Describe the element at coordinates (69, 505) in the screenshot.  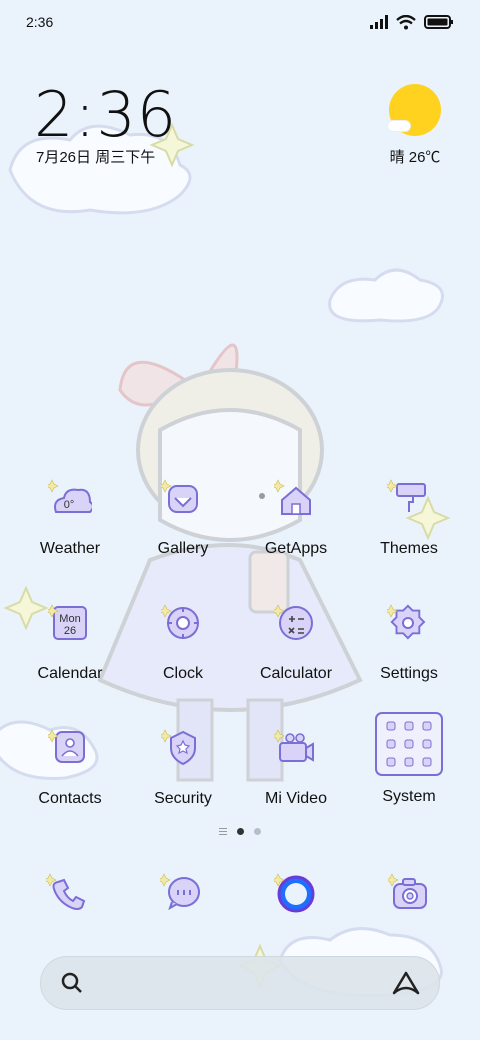
I see `weather-icon-badge: 0°` at that location.